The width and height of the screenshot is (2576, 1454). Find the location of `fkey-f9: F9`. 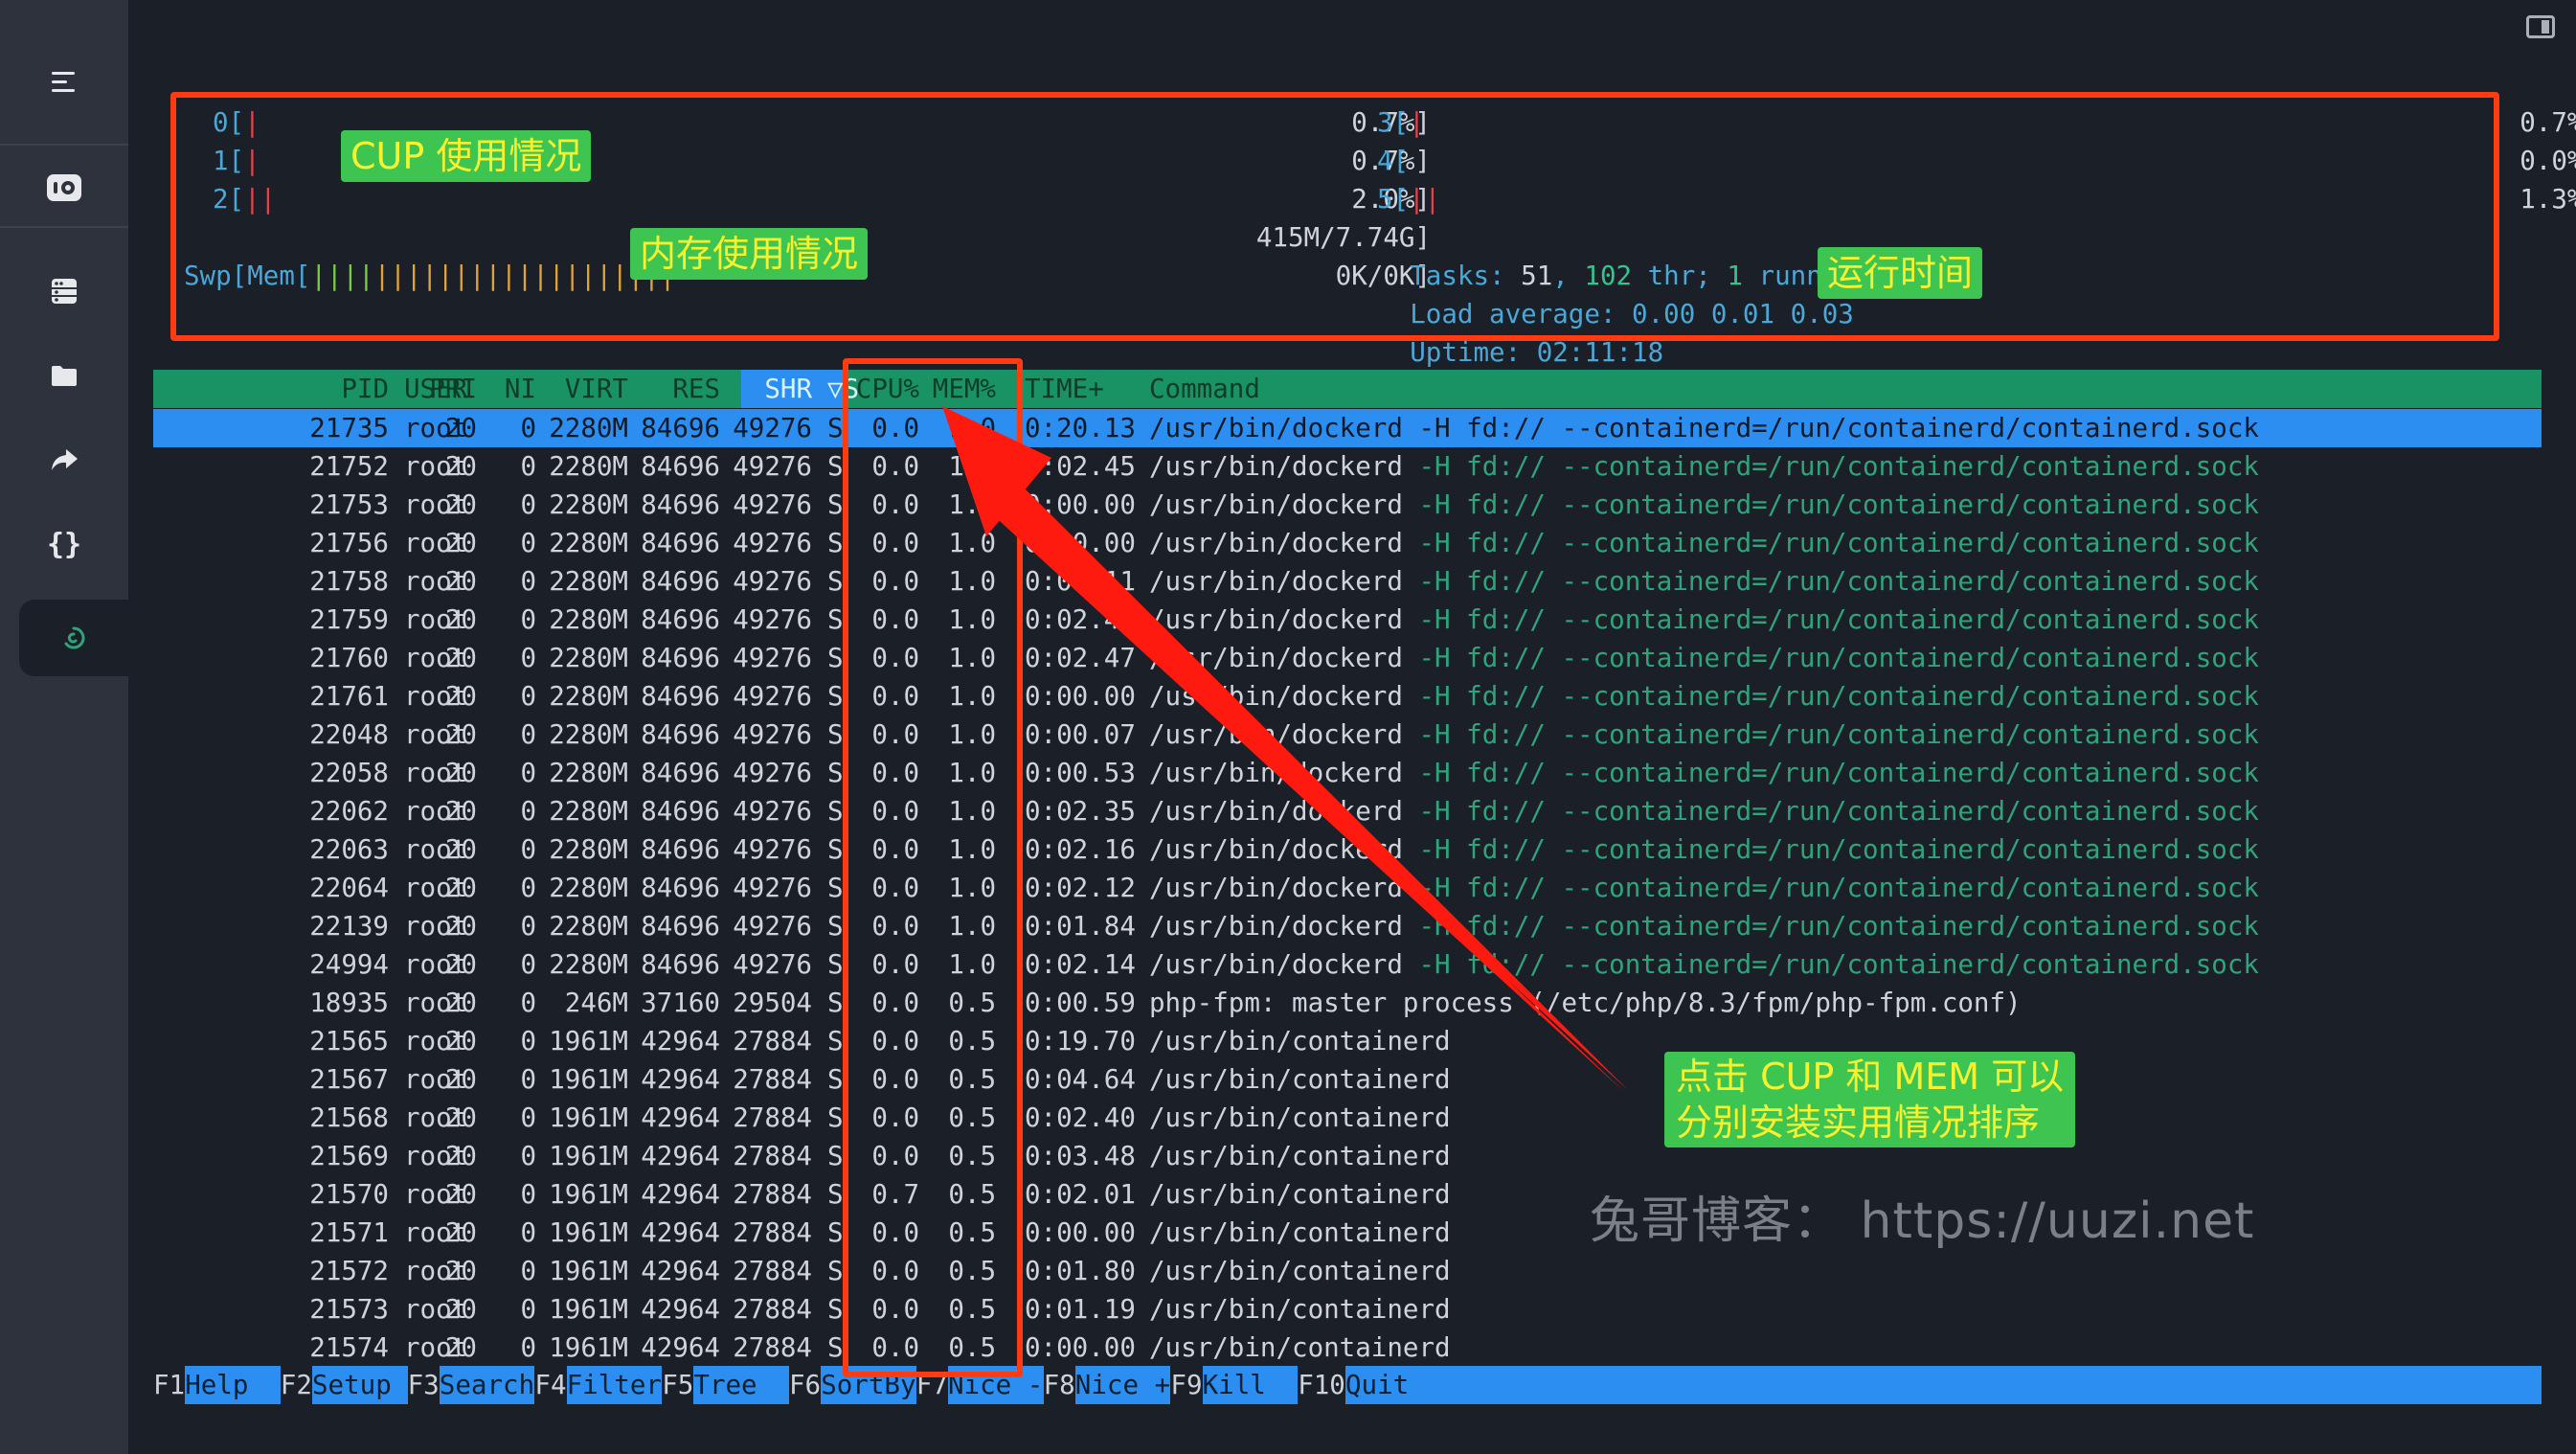

fkey-f9: F9 is located at coordinates (1186, 1385).